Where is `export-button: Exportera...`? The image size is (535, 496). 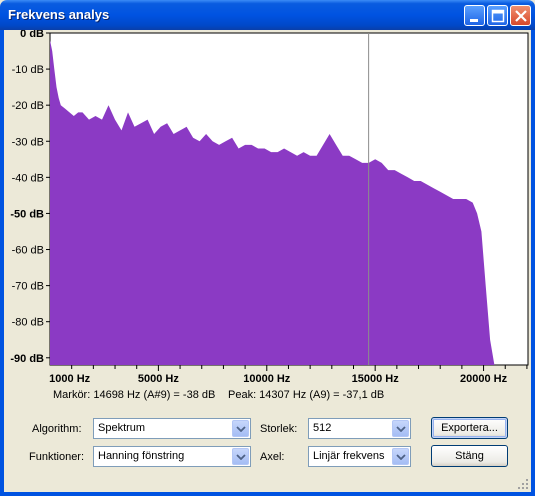 export-button: Exportera... is located at coordinates (469, 428).